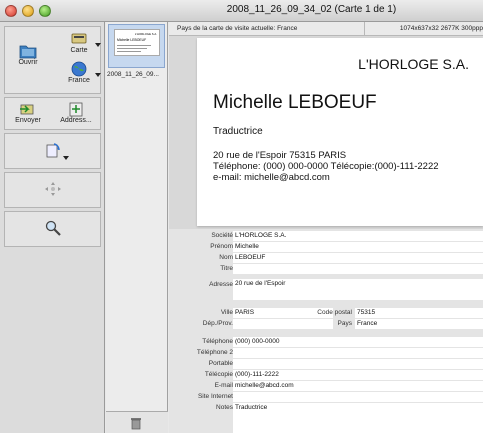 This screenshot has height=433, width=483. I want to click on rotate-button, so click(55, 151).